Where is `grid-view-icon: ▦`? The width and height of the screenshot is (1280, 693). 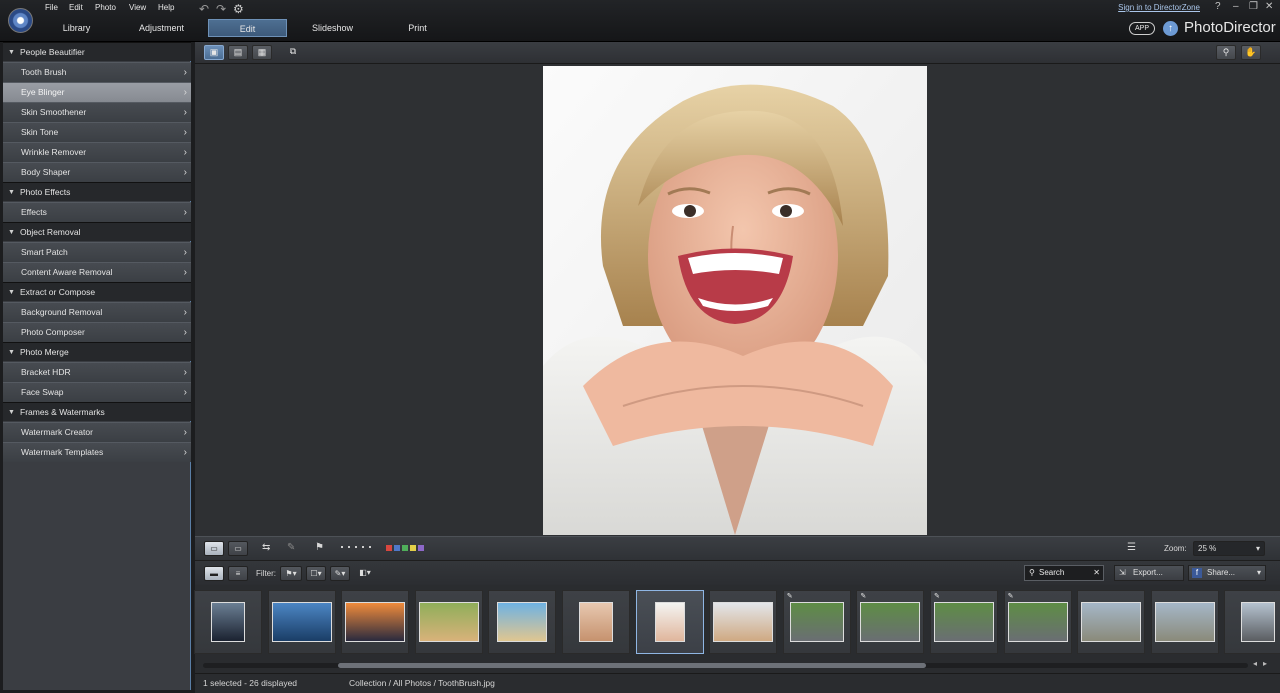 grid-view-icon: ▦ is located at coordinates (262, 52).